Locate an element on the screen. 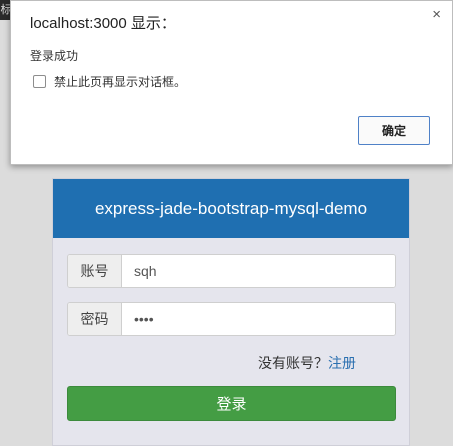 This screenshot has height=446, width=453. password-label: 密码 is located at coordinates (95, 319).